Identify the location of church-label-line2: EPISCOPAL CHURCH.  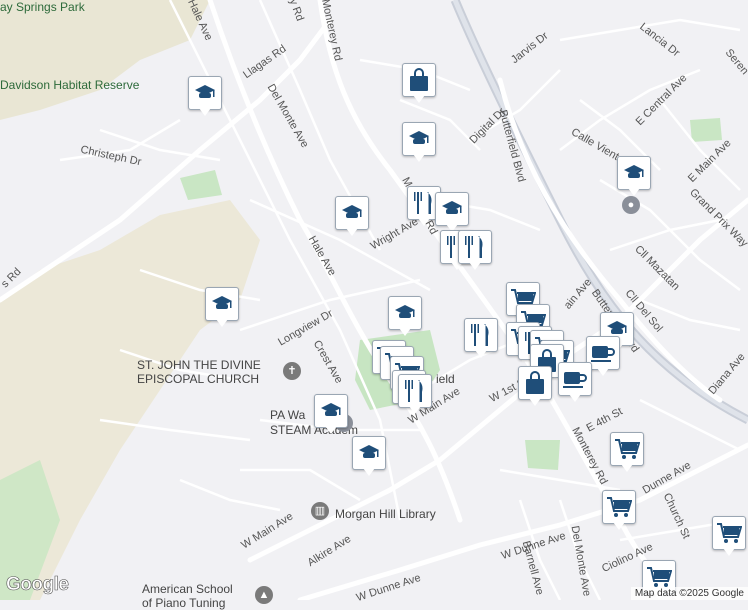
(198, 379).